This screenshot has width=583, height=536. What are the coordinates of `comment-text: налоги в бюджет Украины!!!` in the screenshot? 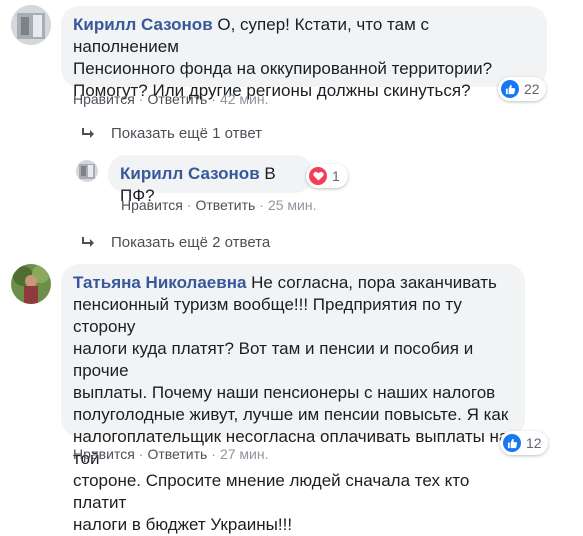 It's located at (183, 524).